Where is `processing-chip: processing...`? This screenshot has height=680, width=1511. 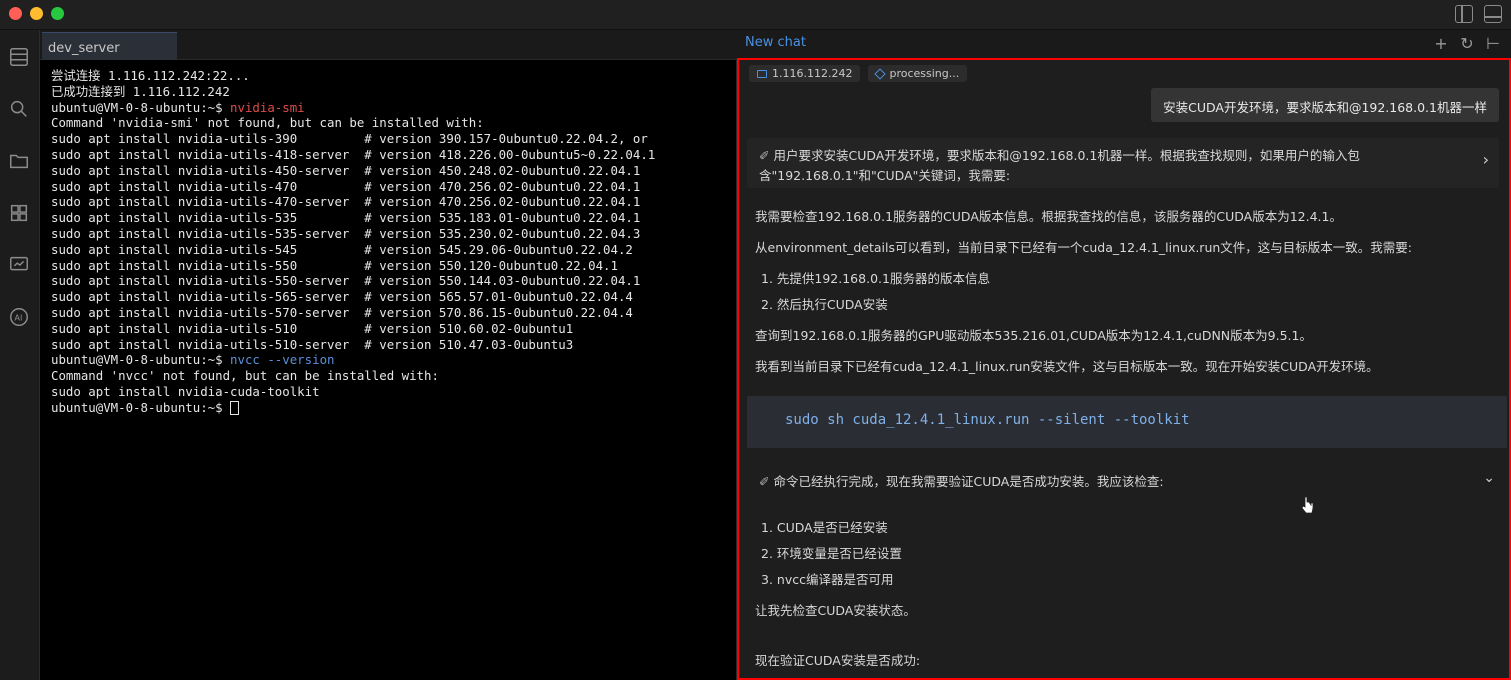 processing-chip: processing... is located at coordinates (918, 73).